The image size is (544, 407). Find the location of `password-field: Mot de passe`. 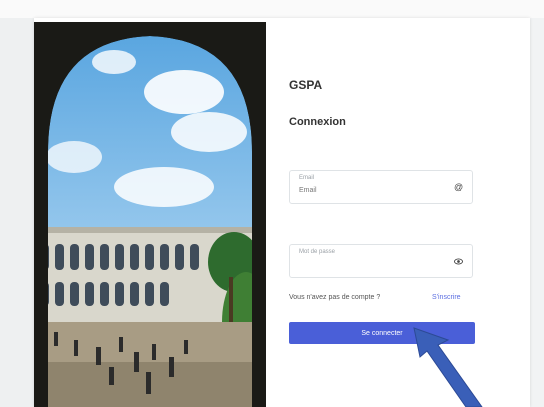

password-field: Mot de passe is located at coordinates (381, 261).